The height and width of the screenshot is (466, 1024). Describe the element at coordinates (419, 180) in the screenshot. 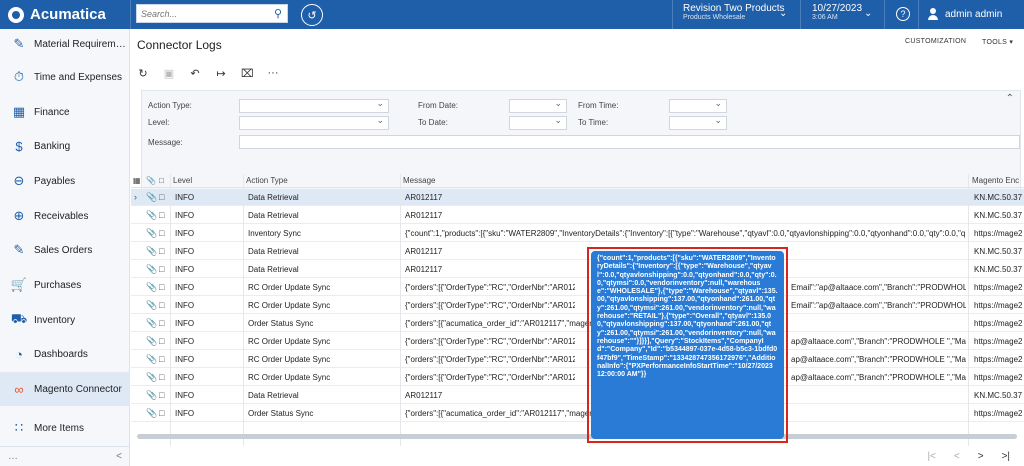

I see `column-header-message: Message` at that location.